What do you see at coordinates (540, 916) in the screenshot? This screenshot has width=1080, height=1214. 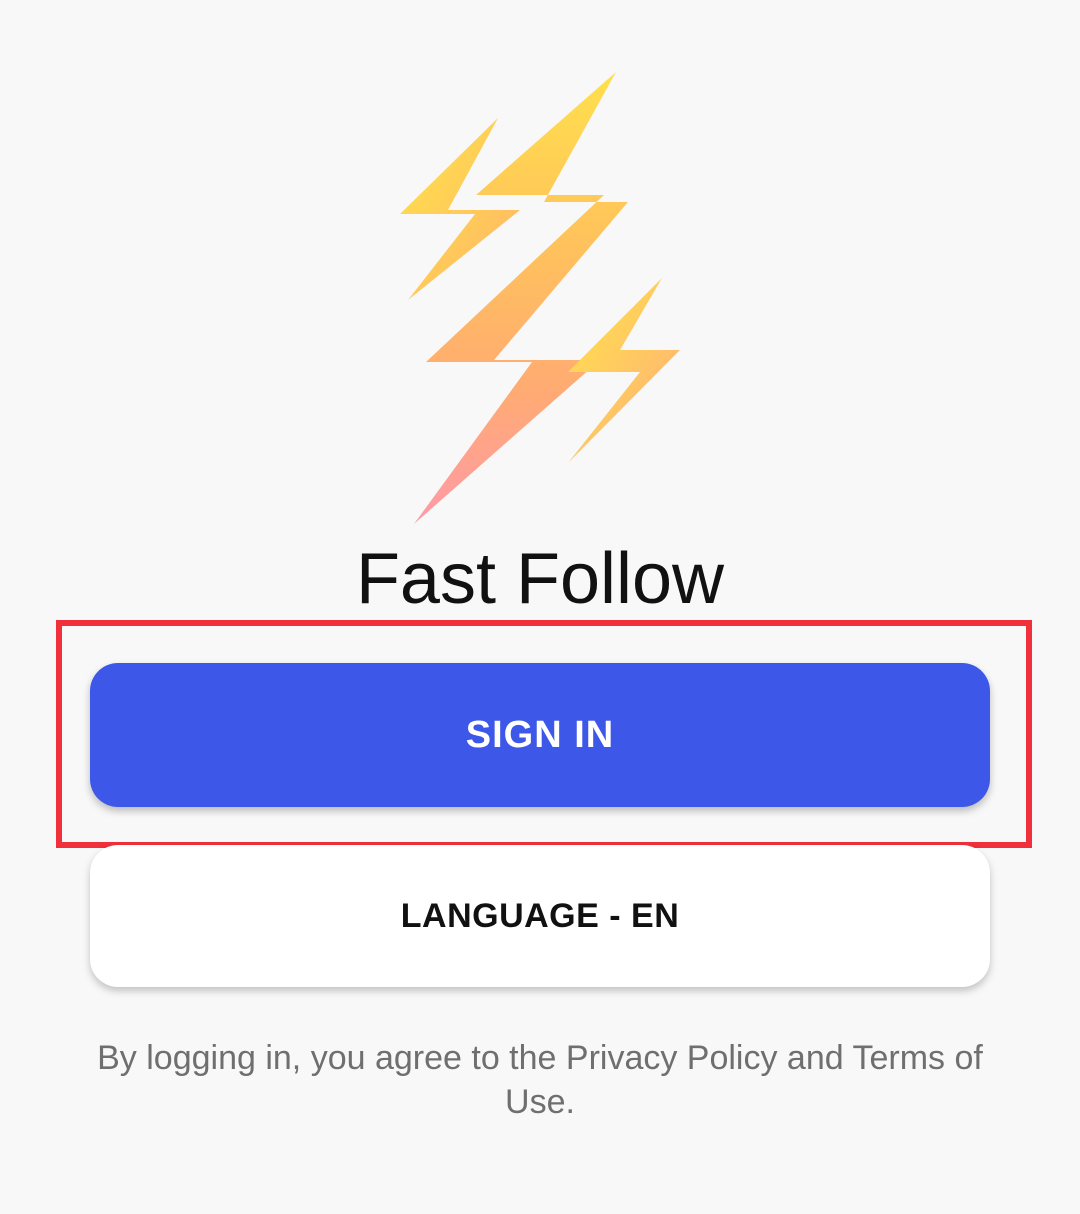 I see `language-button: LANGUAGE - EN` at bounding box center [540, 916].